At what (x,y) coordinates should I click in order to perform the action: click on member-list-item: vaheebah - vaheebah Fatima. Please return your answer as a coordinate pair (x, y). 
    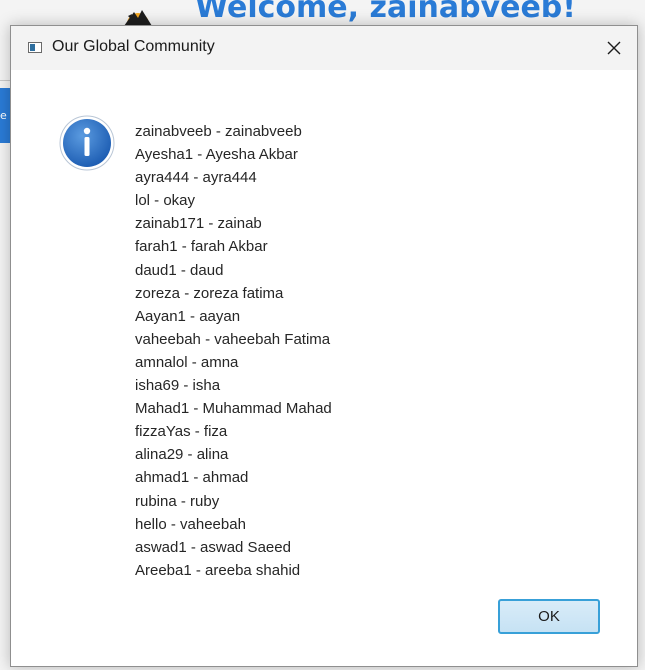
    Looking at the image, I should click on (233, 339).